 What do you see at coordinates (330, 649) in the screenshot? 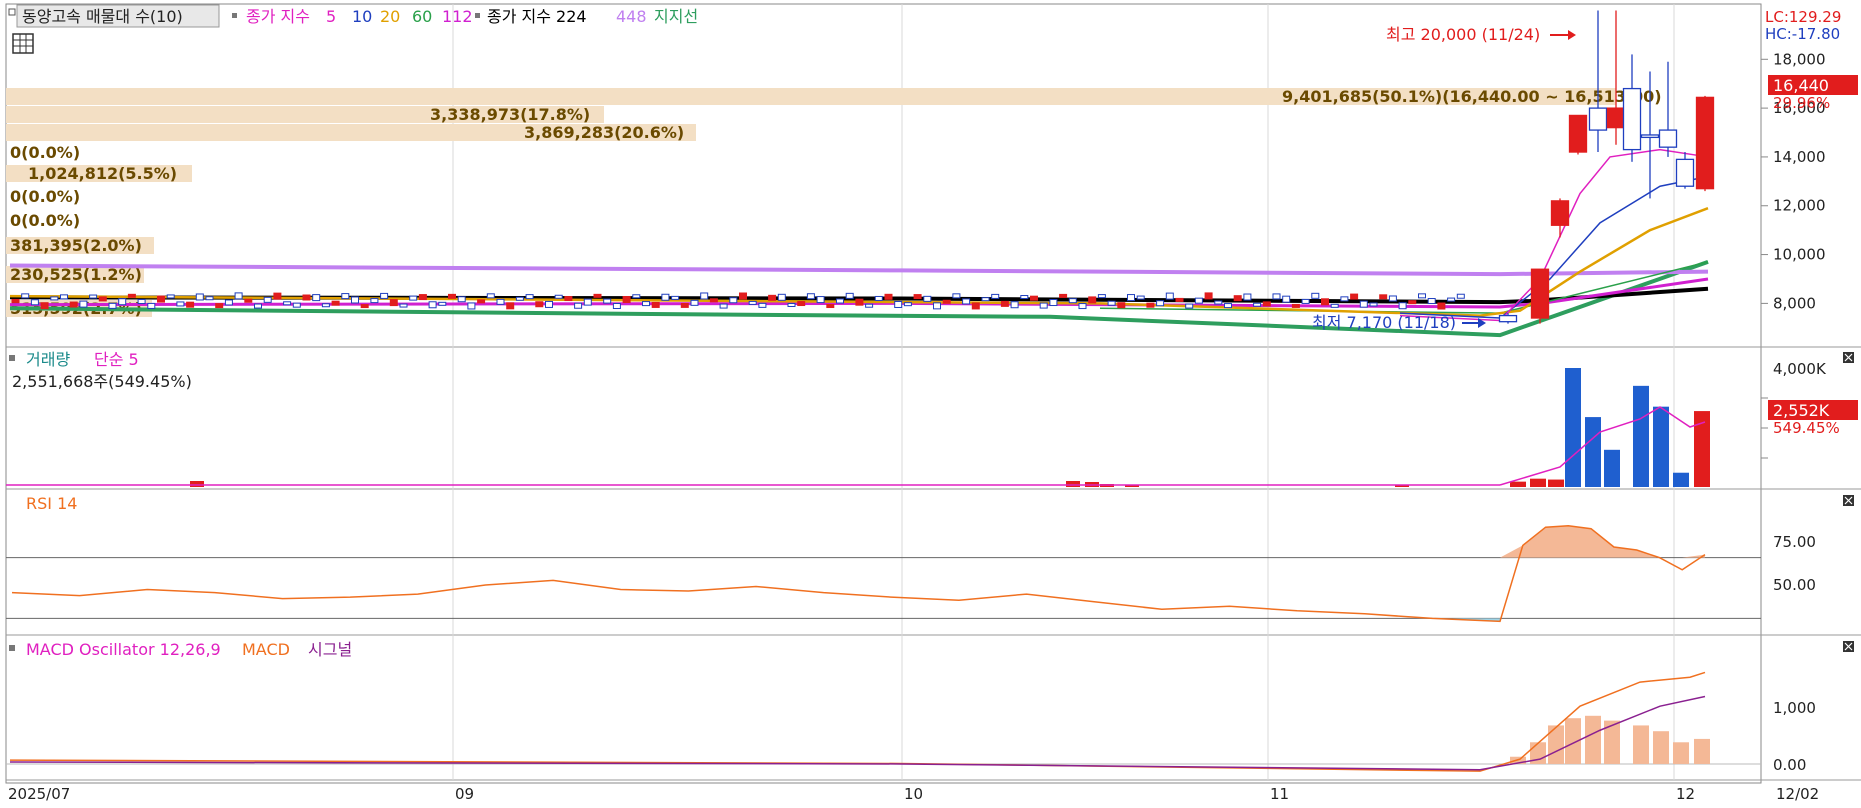
I see `macd-legend-c: 시그널` at bounding box center [330, 649].